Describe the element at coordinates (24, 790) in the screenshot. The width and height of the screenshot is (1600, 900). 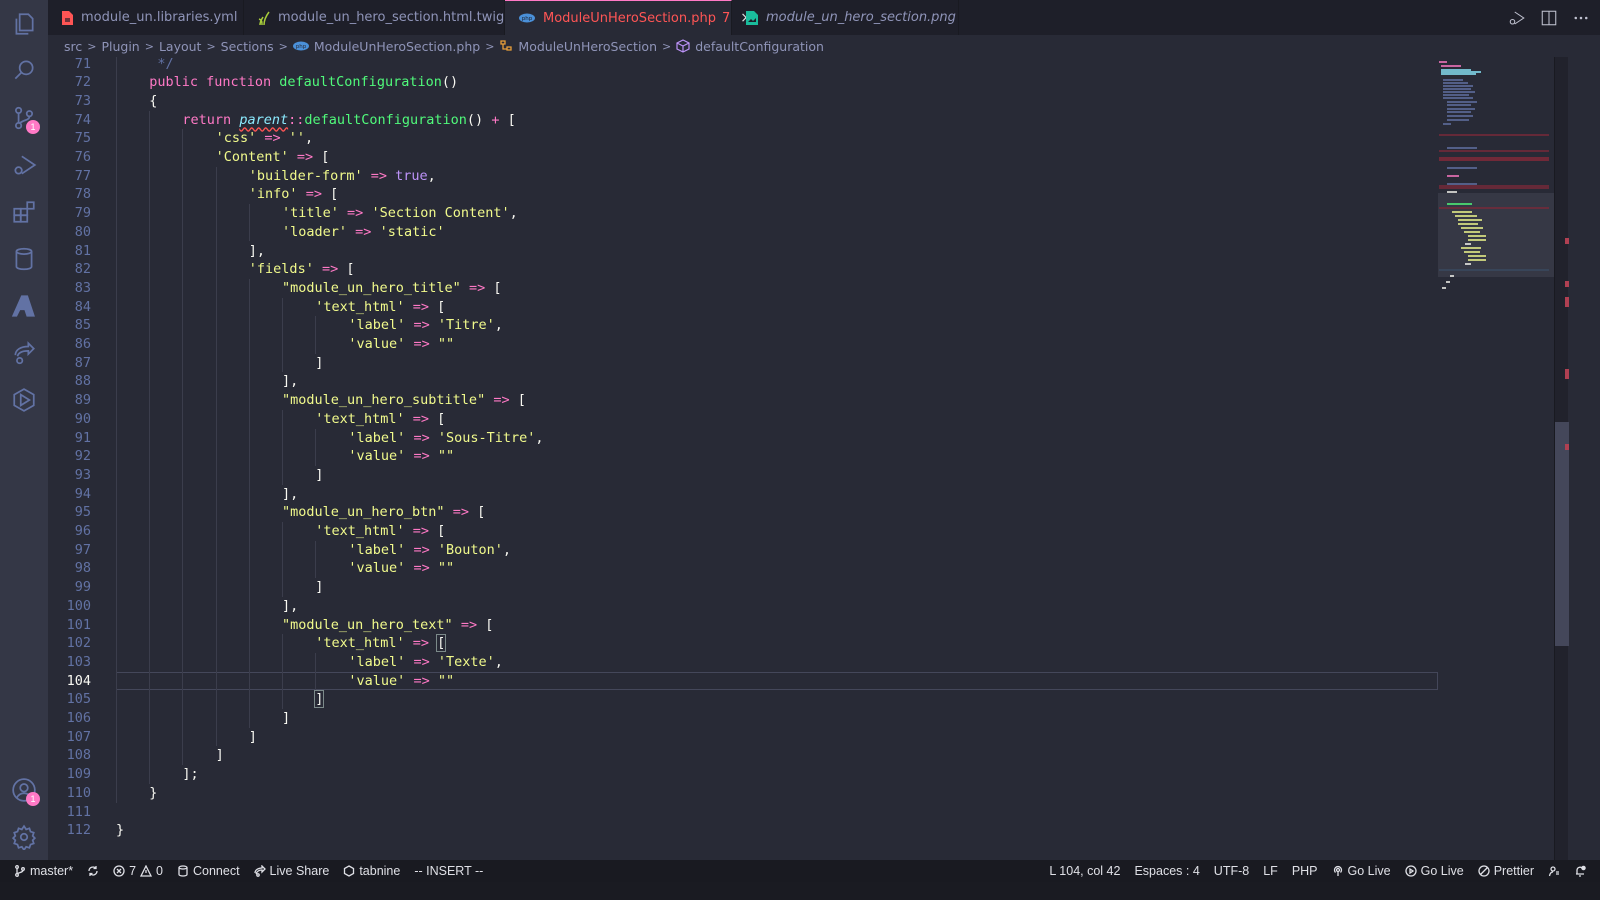
I see `activity-accounts: 1` at that location.